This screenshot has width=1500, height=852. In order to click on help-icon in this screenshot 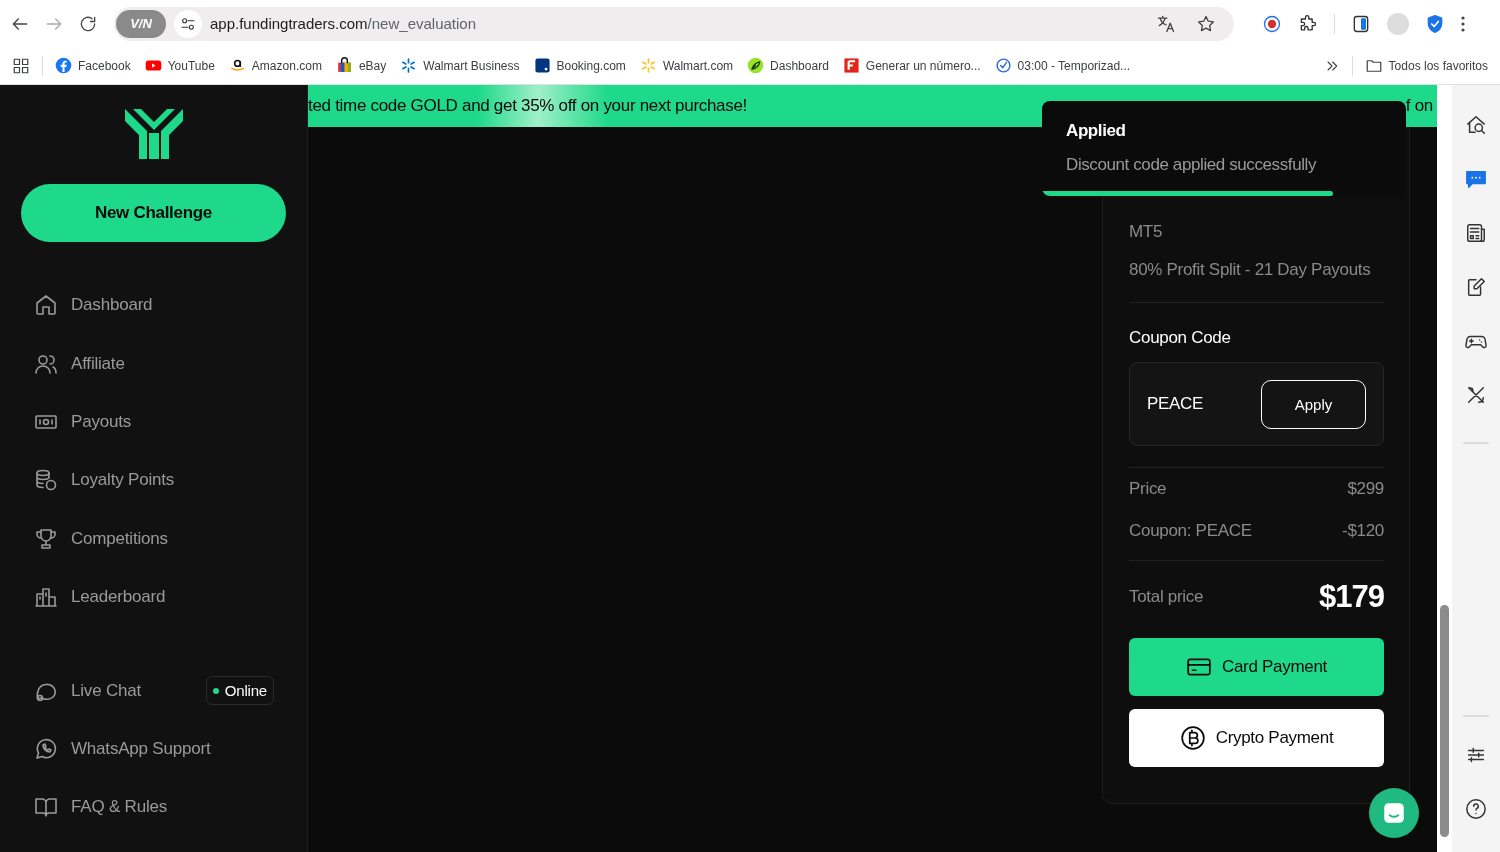, I will do `click(1476, 809)`.